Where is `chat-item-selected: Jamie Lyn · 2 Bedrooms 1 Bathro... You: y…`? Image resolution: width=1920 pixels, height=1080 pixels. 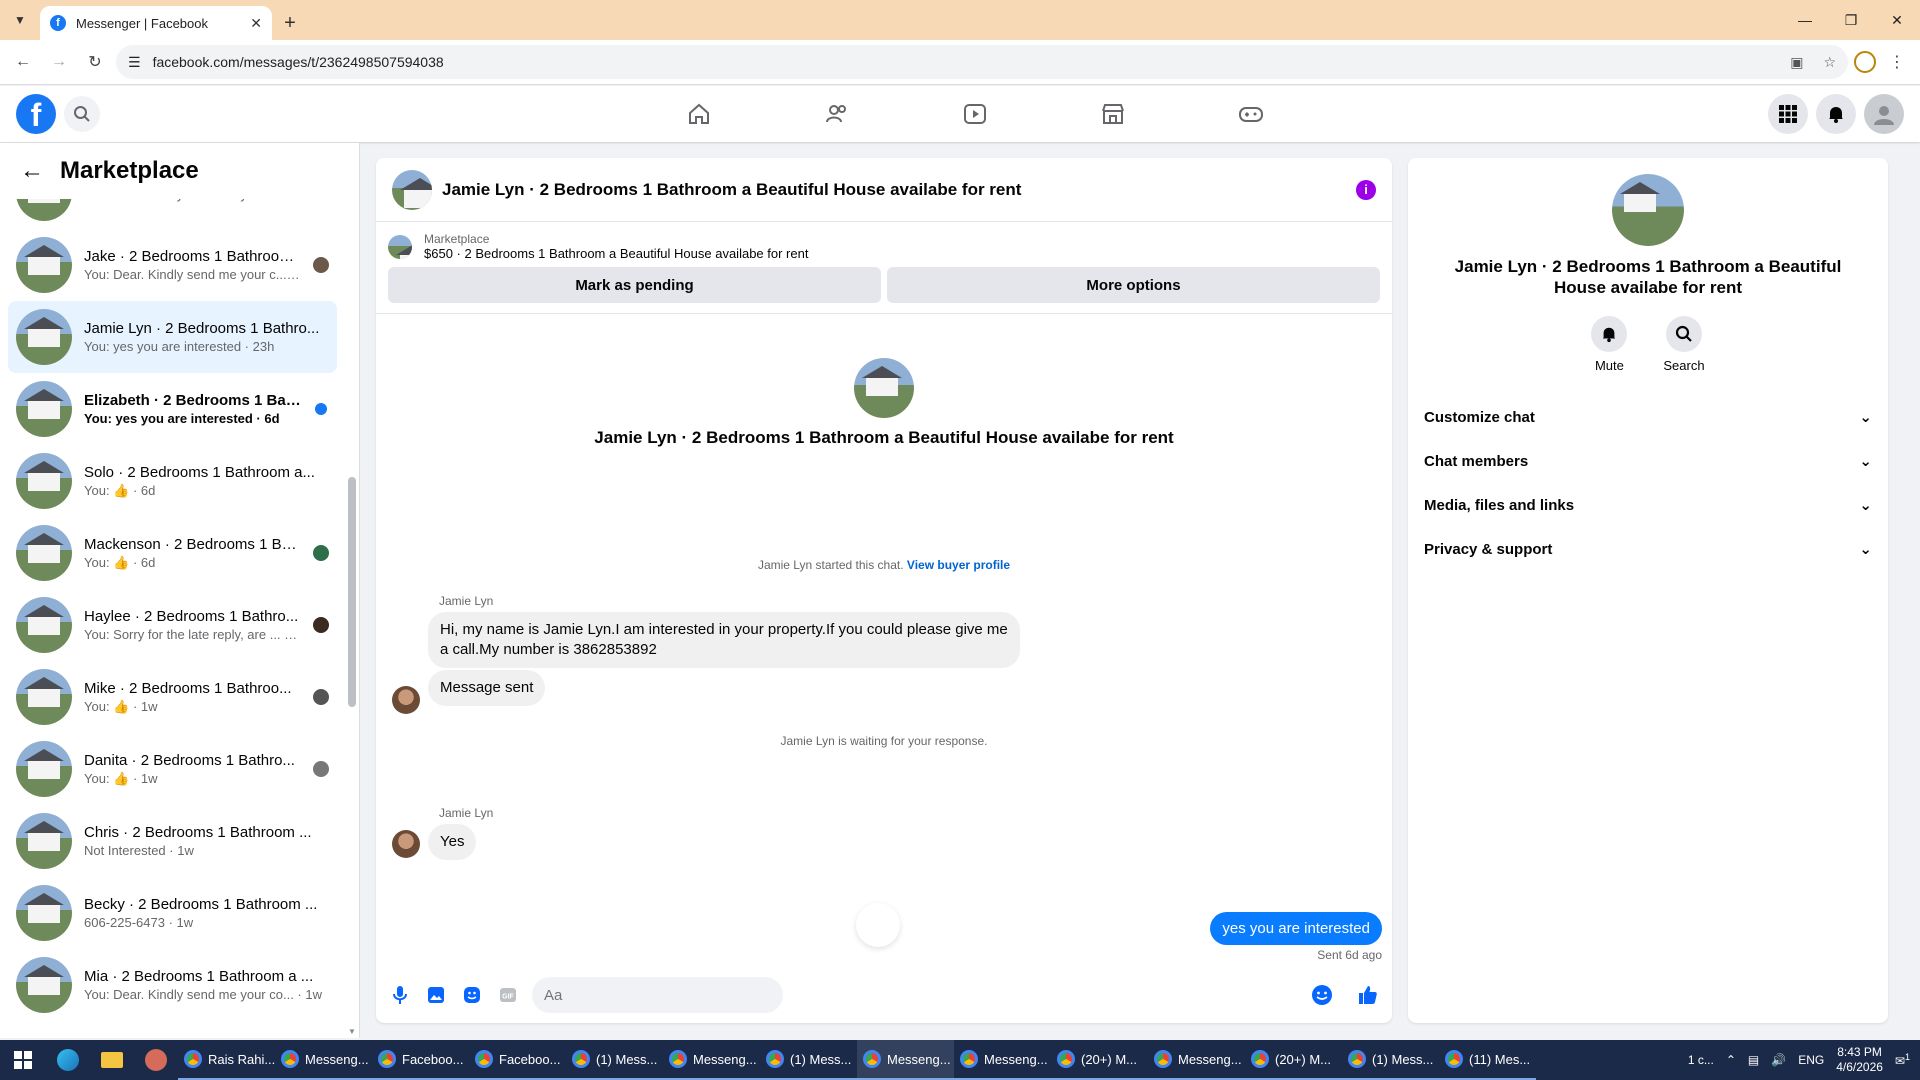 chat-item-selected: Jamie Lyn · 2 Bedrooms 1 Bathro... You: y… is located at coordinates (172, 337).